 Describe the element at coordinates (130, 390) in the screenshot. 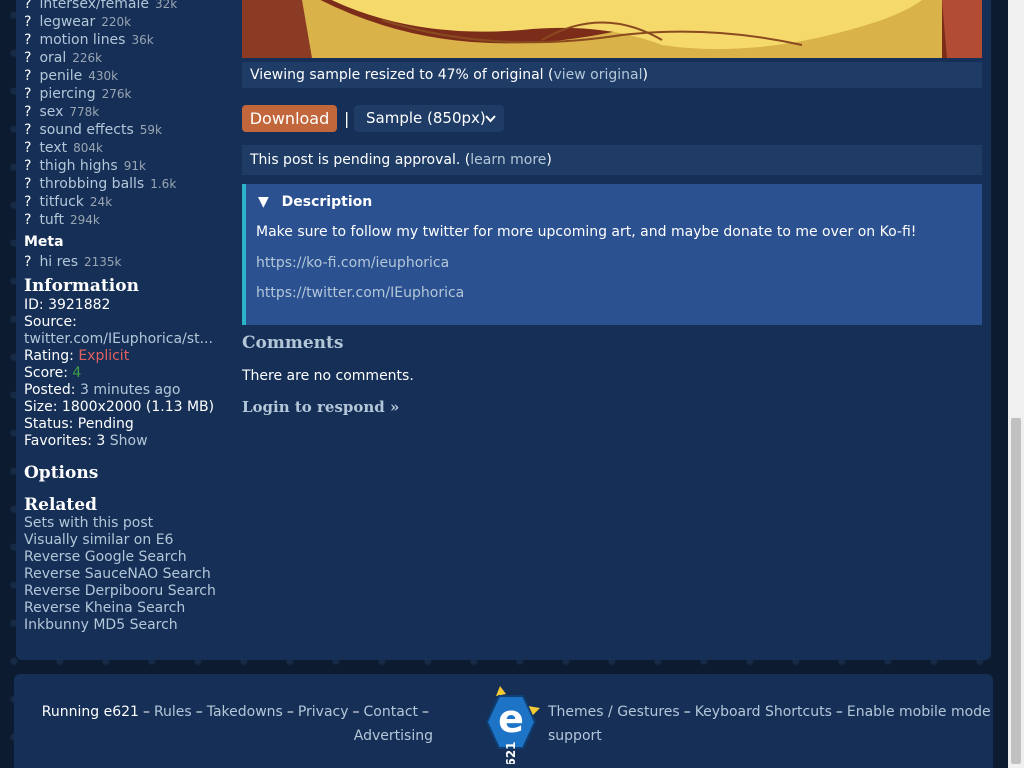

I see `posted-time: 3 minutes ago` at that location.